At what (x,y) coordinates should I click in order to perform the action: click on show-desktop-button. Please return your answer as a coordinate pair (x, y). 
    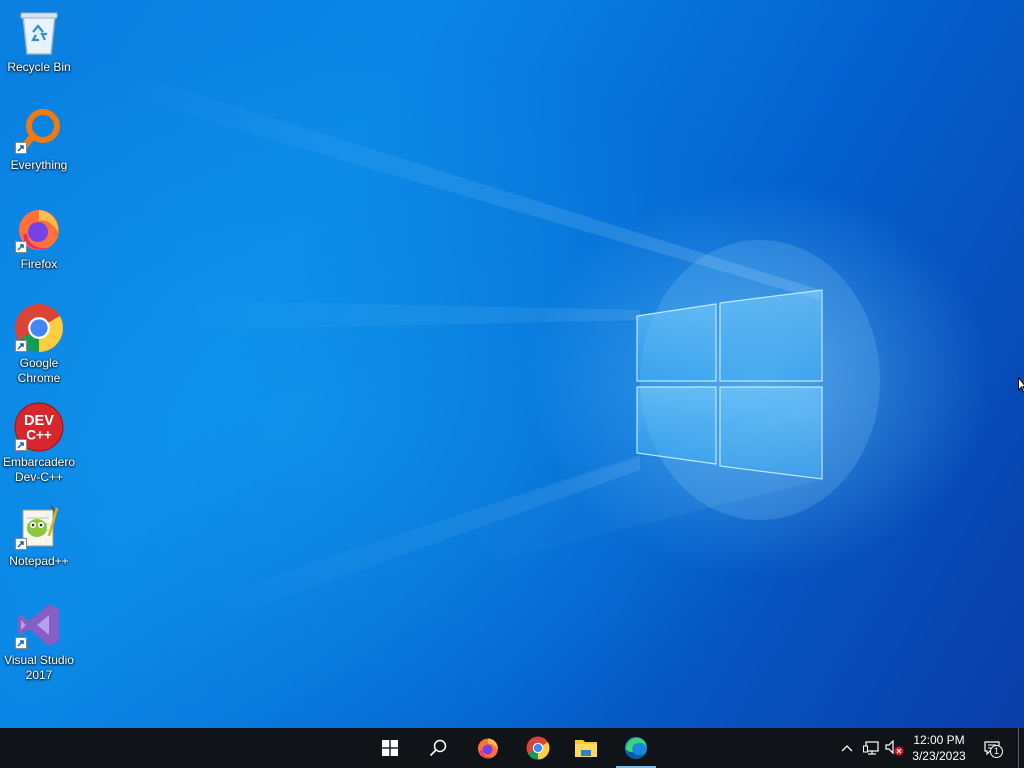
    Looking at the image, I should click on (1021, 748).